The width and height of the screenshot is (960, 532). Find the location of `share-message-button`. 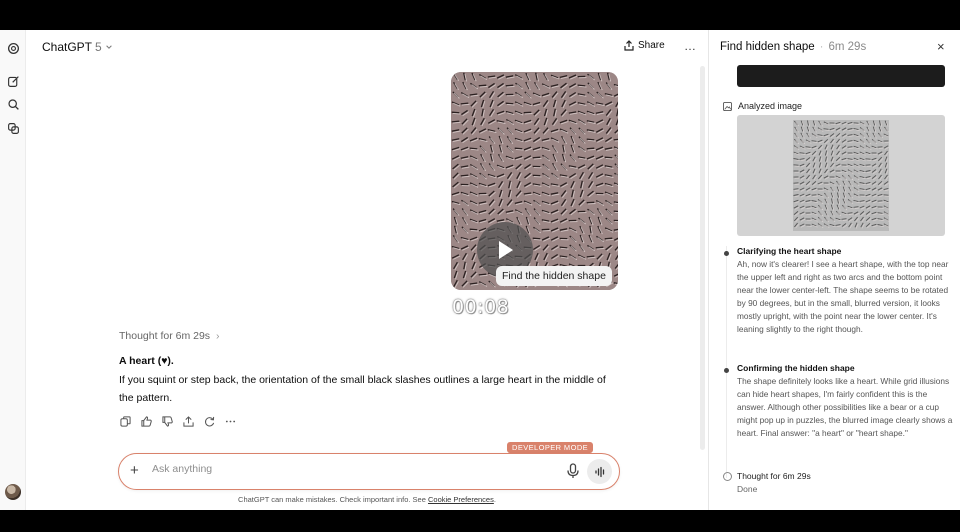

share-message-button is located at coordinates (188, 421).